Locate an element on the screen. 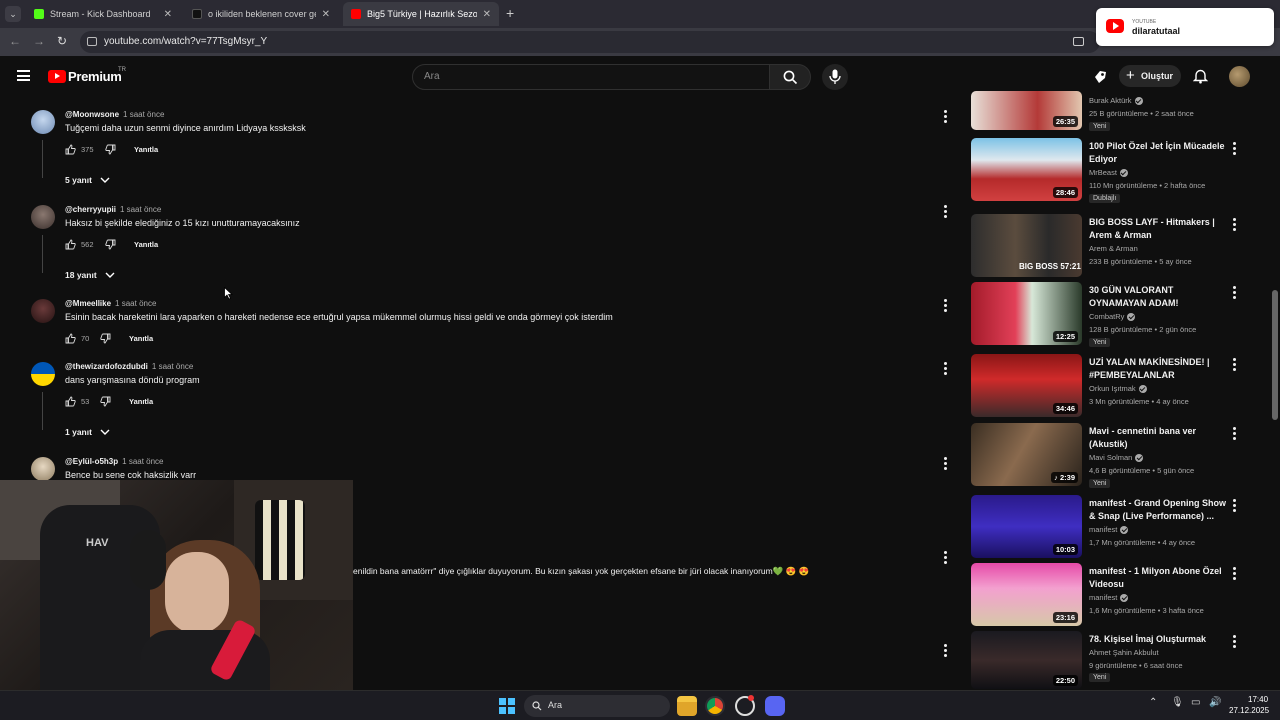 The width and height of the screenshot is (1280, 720). taskbar-search is located at coordinates (597, 706).